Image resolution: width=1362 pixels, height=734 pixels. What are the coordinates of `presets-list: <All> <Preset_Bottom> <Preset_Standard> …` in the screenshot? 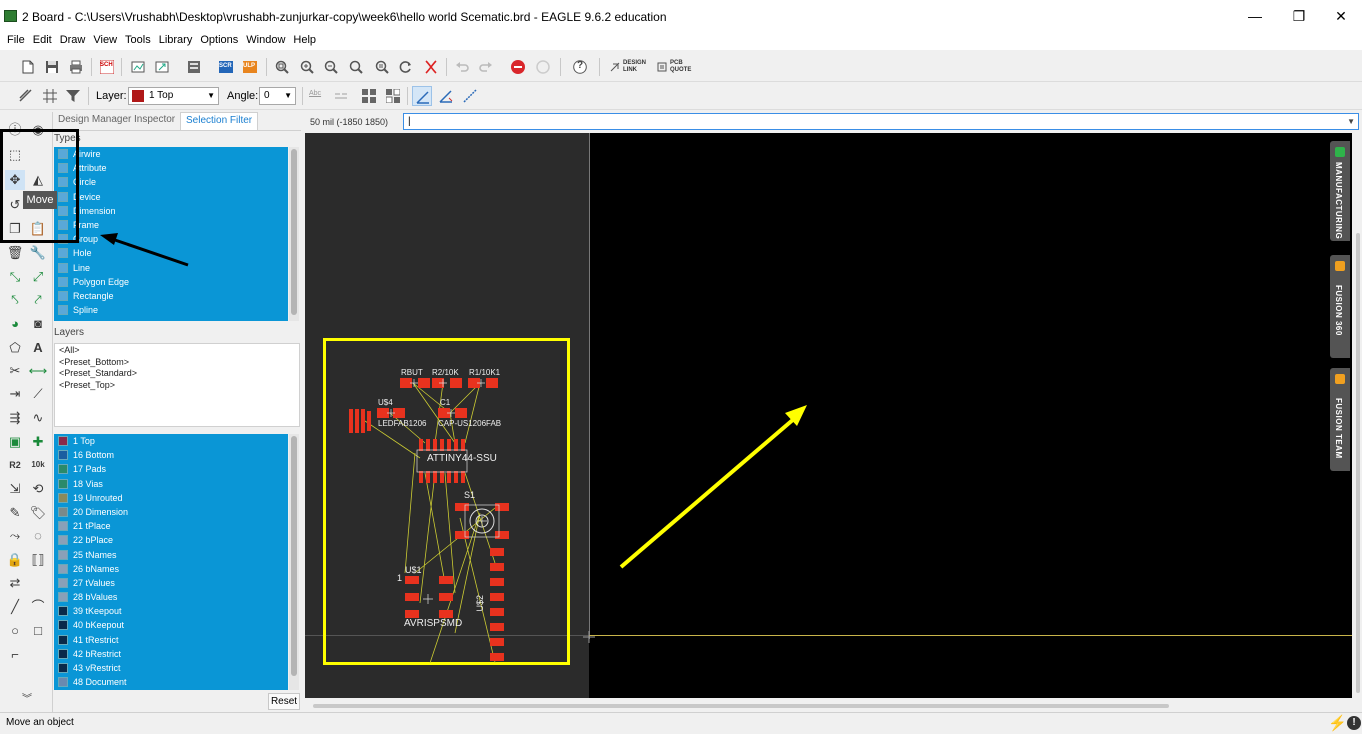 It's located at (177, 385).